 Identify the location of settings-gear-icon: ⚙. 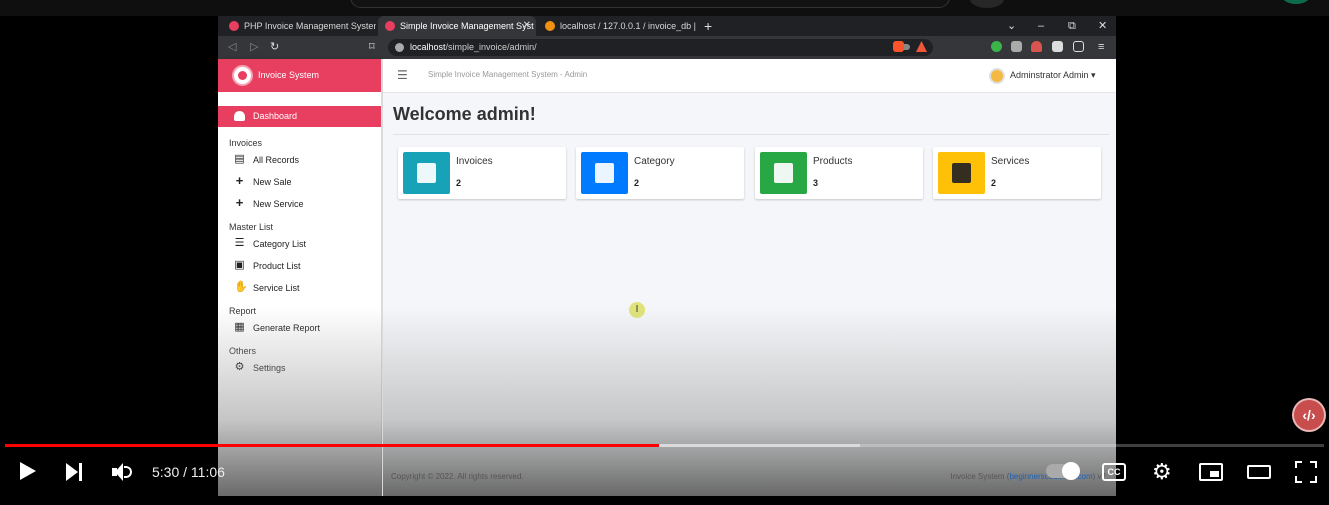
(1162, 472).